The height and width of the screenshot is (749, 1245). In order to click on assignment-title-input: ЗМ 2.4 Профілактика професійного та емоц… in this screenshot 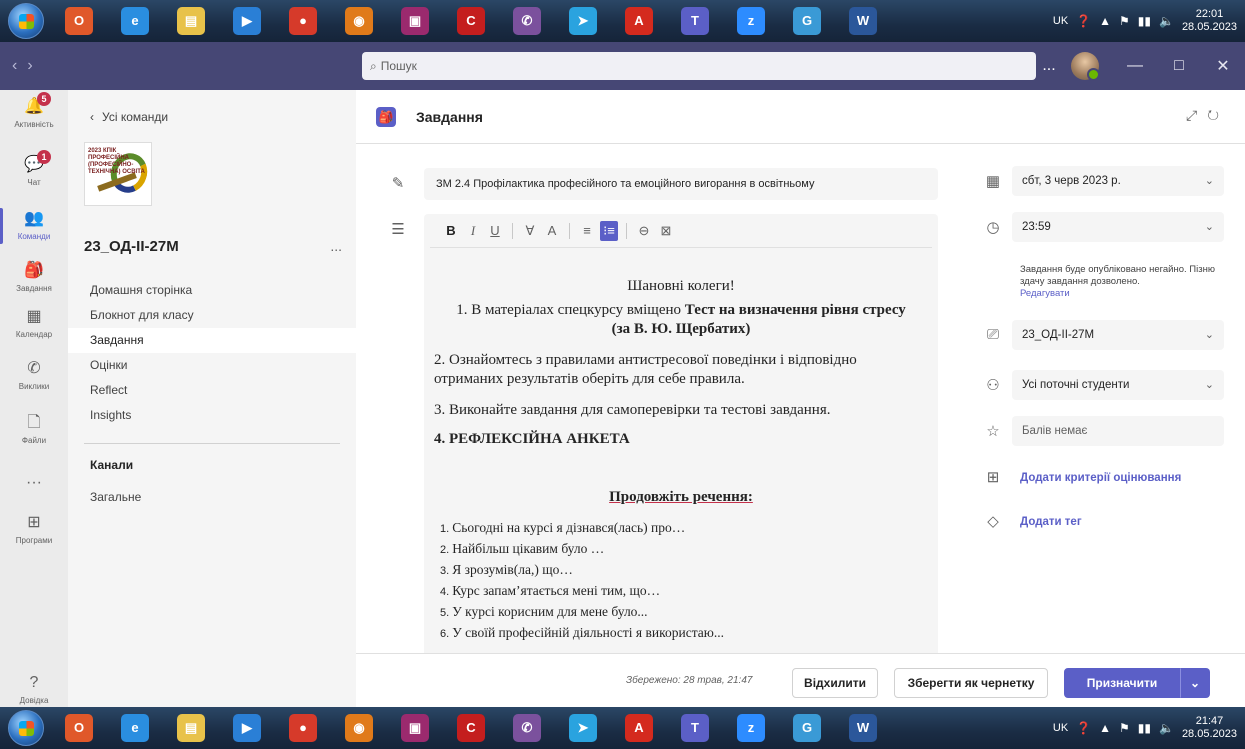, I will do `click(681, 184)`.